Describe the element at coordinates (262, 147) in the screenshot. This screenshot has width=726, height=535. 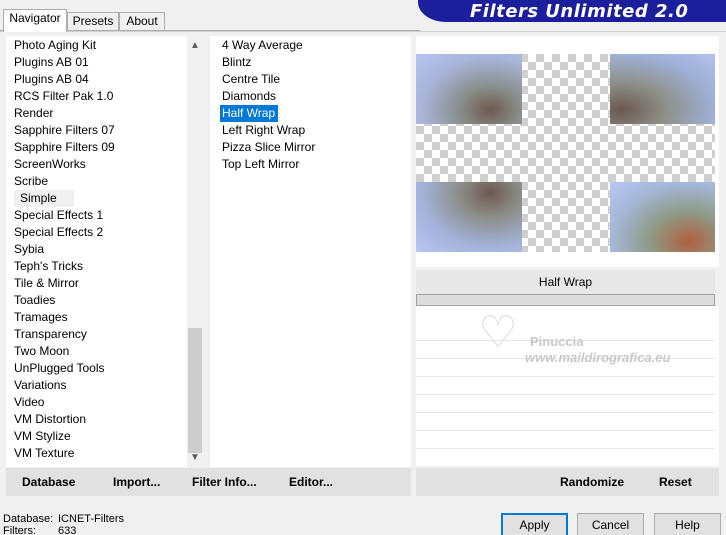
I see `filter-item: Pizza Slice Mirror` at that location.